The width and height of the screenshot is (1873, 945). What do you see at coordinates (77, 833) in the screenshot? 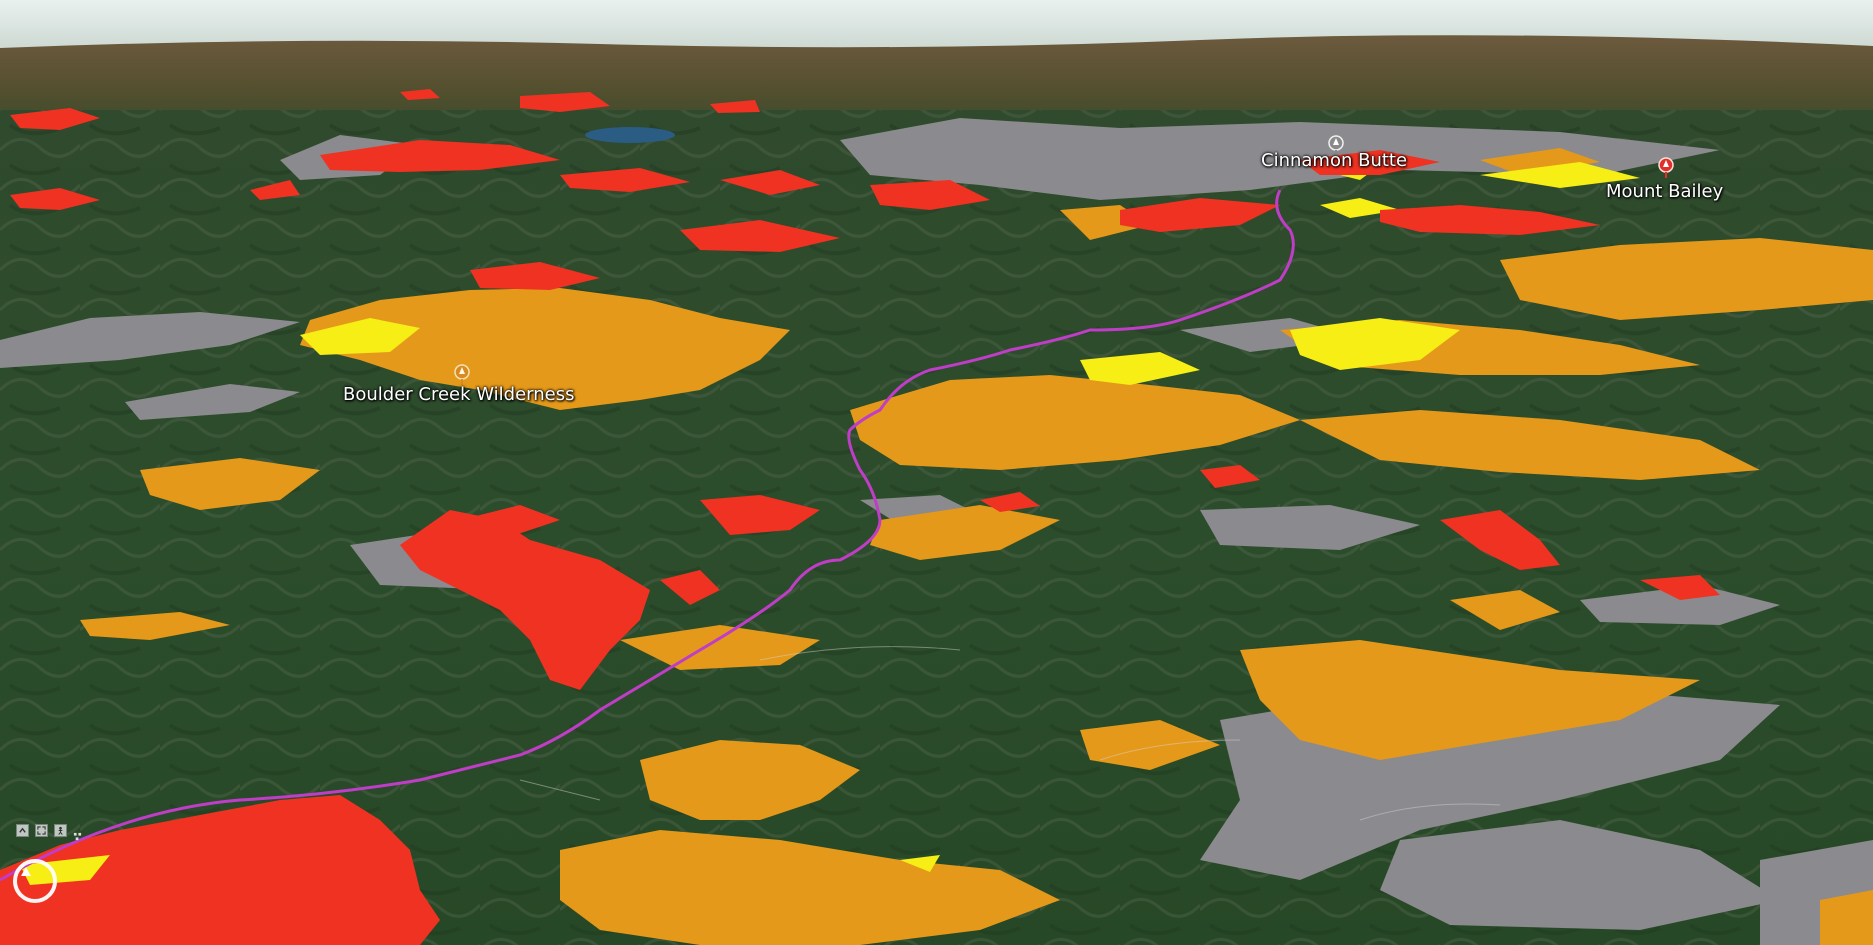
I see `tilt-icon` at bounding box center [77, 833].